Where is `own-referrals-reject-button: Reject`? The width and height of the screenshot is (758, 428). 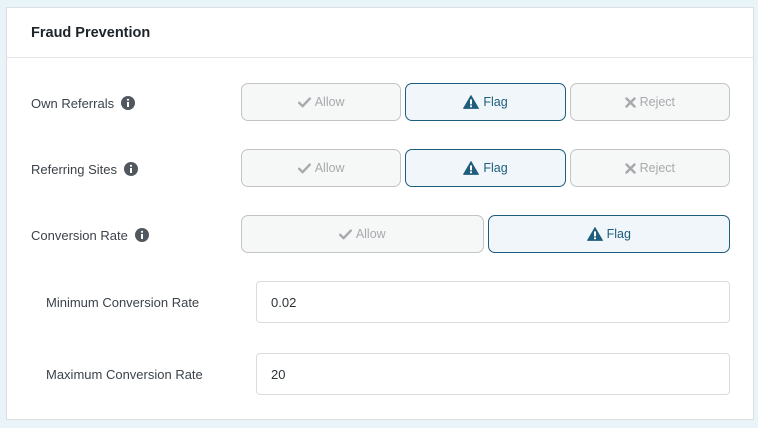 own-referrals-reject-button: Reject is located at coordinates (649, 102).